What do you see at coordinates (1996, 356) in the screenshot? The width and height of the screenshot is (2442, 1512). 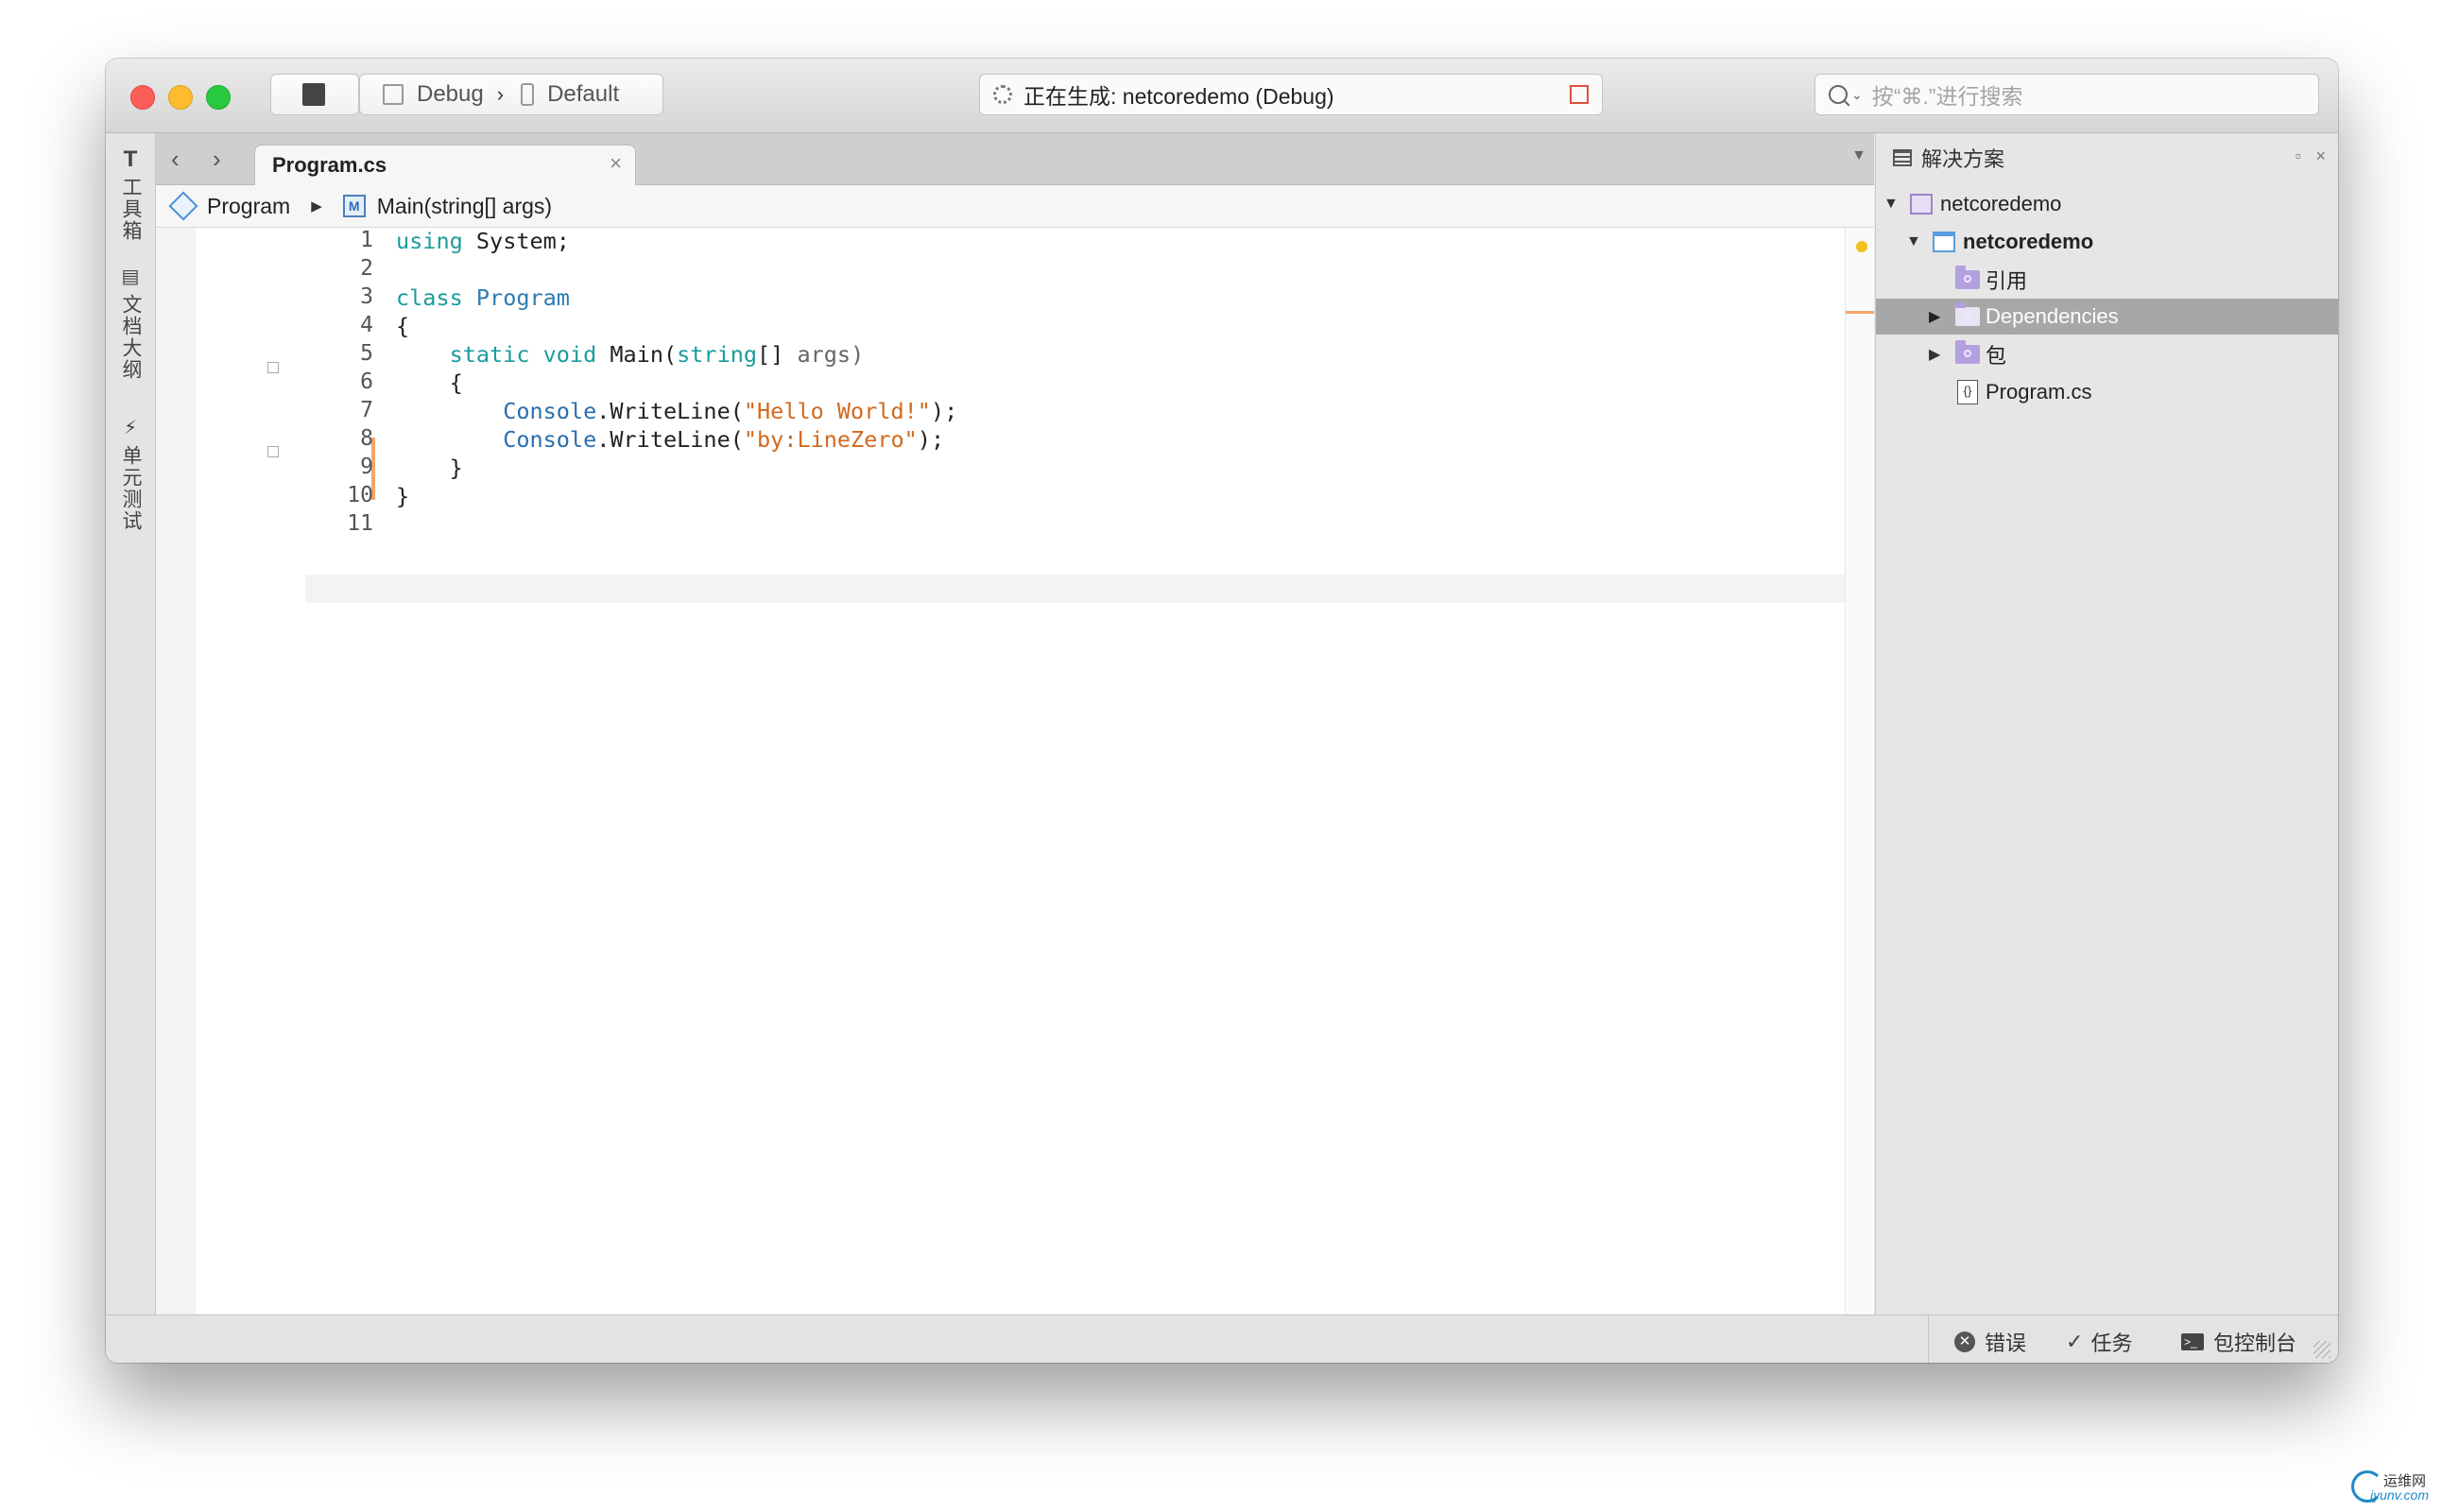 I see `tree-item-label: 包` at bounding box center [1996, 356].